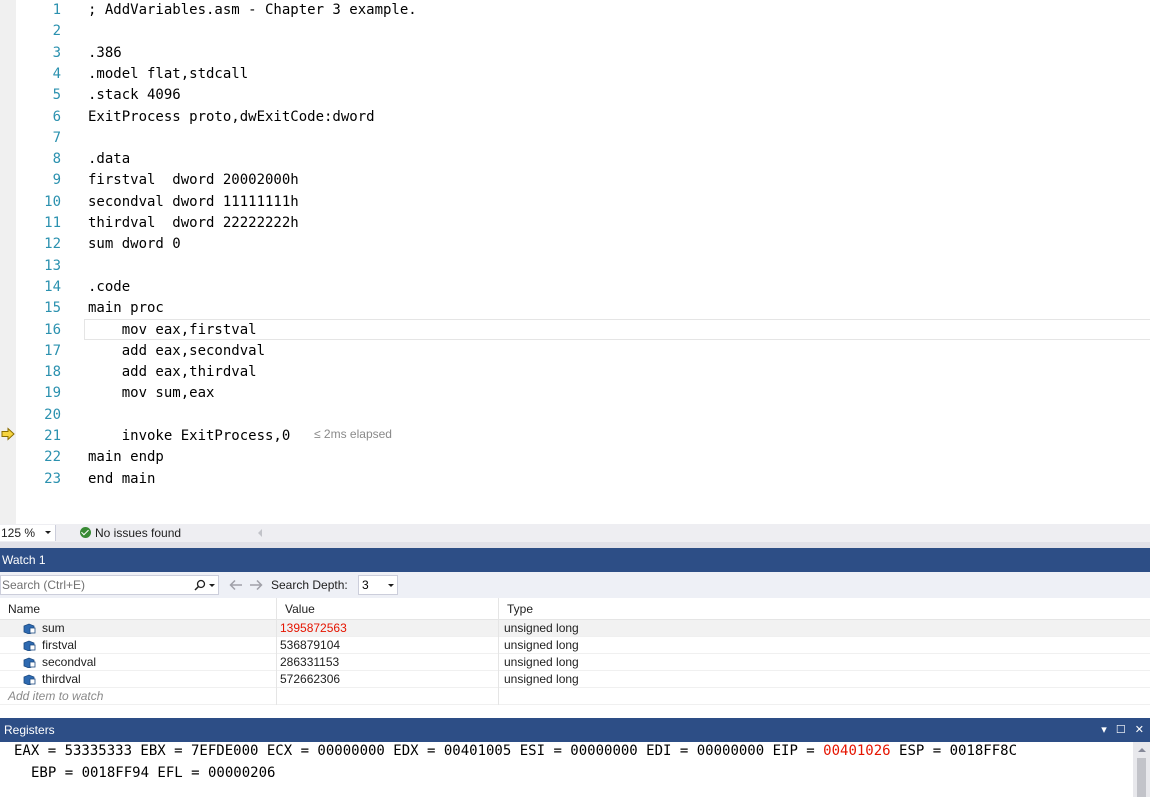 This screenshot has height=797, width=1150. I want to click on code-text: mov sum,eax, so click(151, 393).